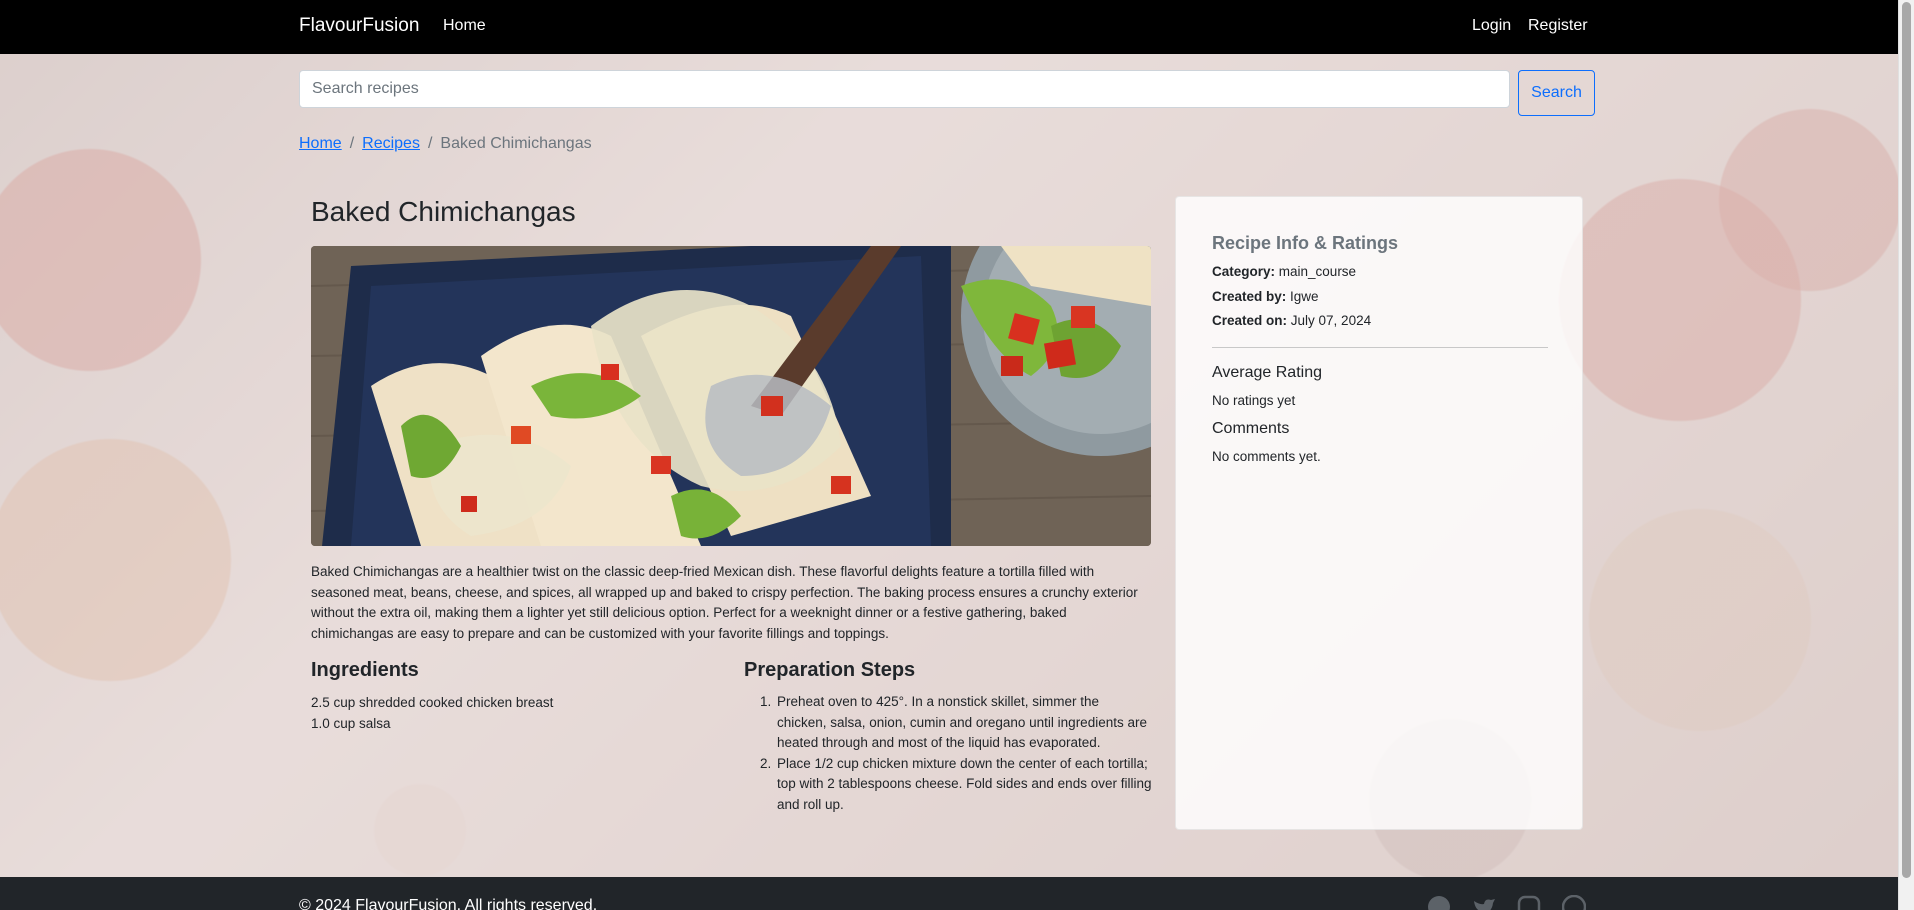 The image size is (1914, 910). What do you see at coordinates (1574, 902) in the screenshot?
I see `pinterest-icon` at bounding box center [1574, 902].